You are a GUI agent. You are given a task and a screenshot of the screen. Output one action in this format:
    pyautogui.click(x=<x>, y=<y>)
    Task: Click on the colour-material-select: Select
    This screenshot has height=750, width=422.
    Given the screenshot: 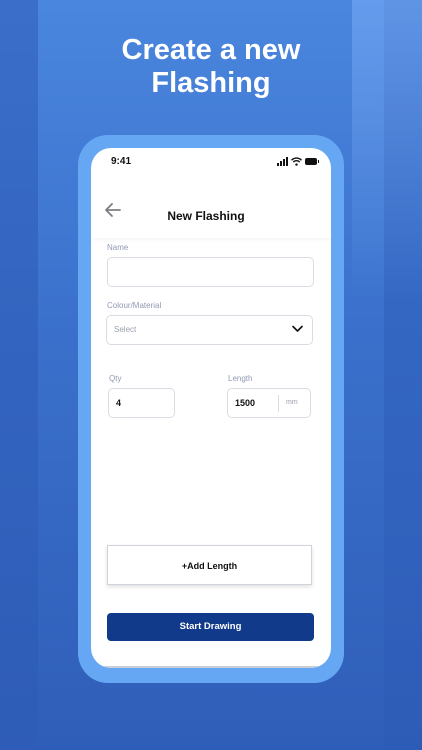 What is the action you would take?
    pyautogui.click(x=209, y=330)
    